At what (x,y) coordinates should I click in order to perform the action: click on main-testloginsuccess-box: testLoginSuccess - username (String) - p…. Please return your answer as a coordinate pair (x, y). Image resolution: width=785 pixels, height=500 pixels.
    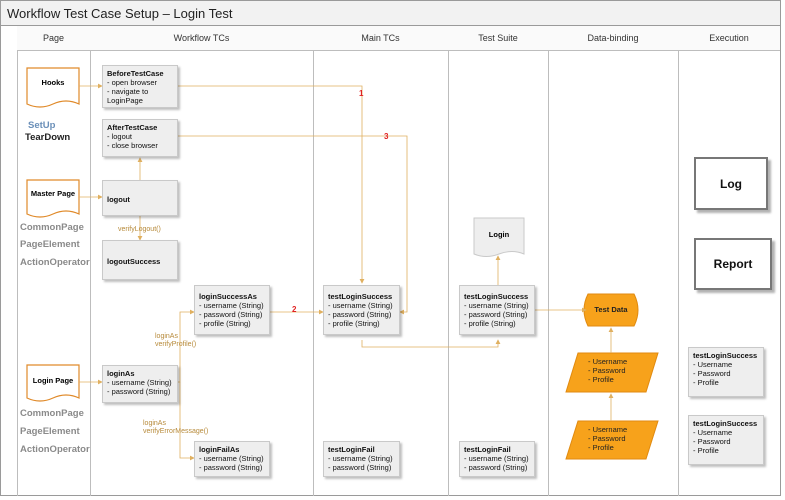
    Looking at the image, I should click on (361, 310).